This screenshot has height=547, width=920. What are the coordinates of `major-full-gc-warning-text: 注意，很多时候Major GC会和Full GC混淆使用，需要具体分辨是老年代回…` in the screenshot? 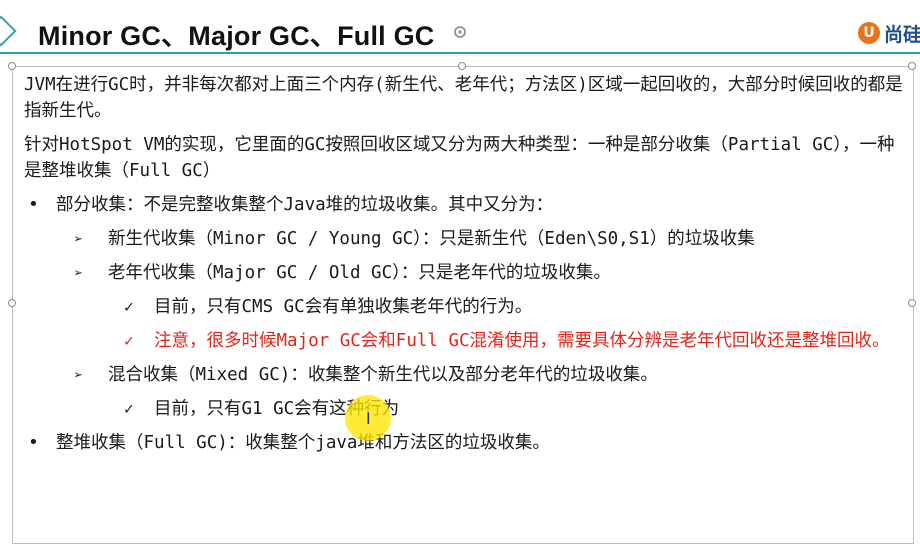 It's located at (522, 341).